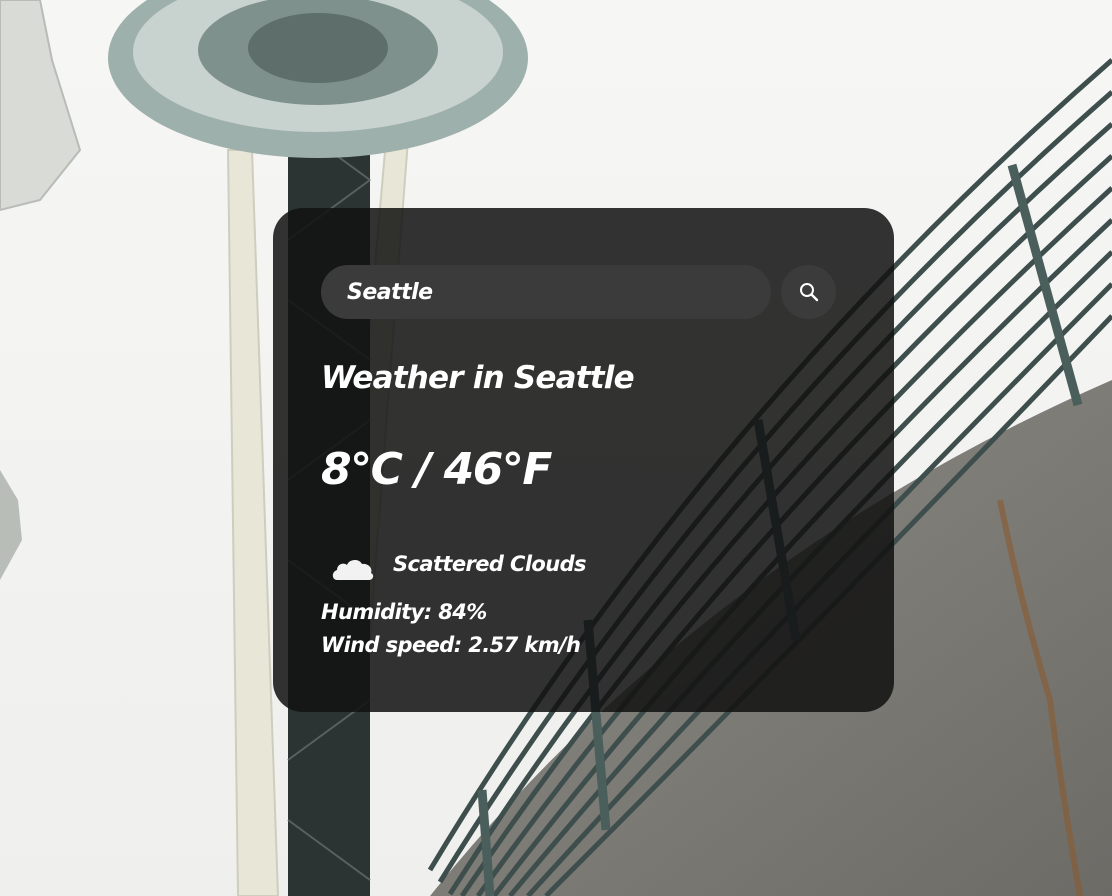 The height and width of the screenshot is (896, 1112). I want to click on city-title: Weather in Seattle, so click(478, 378).